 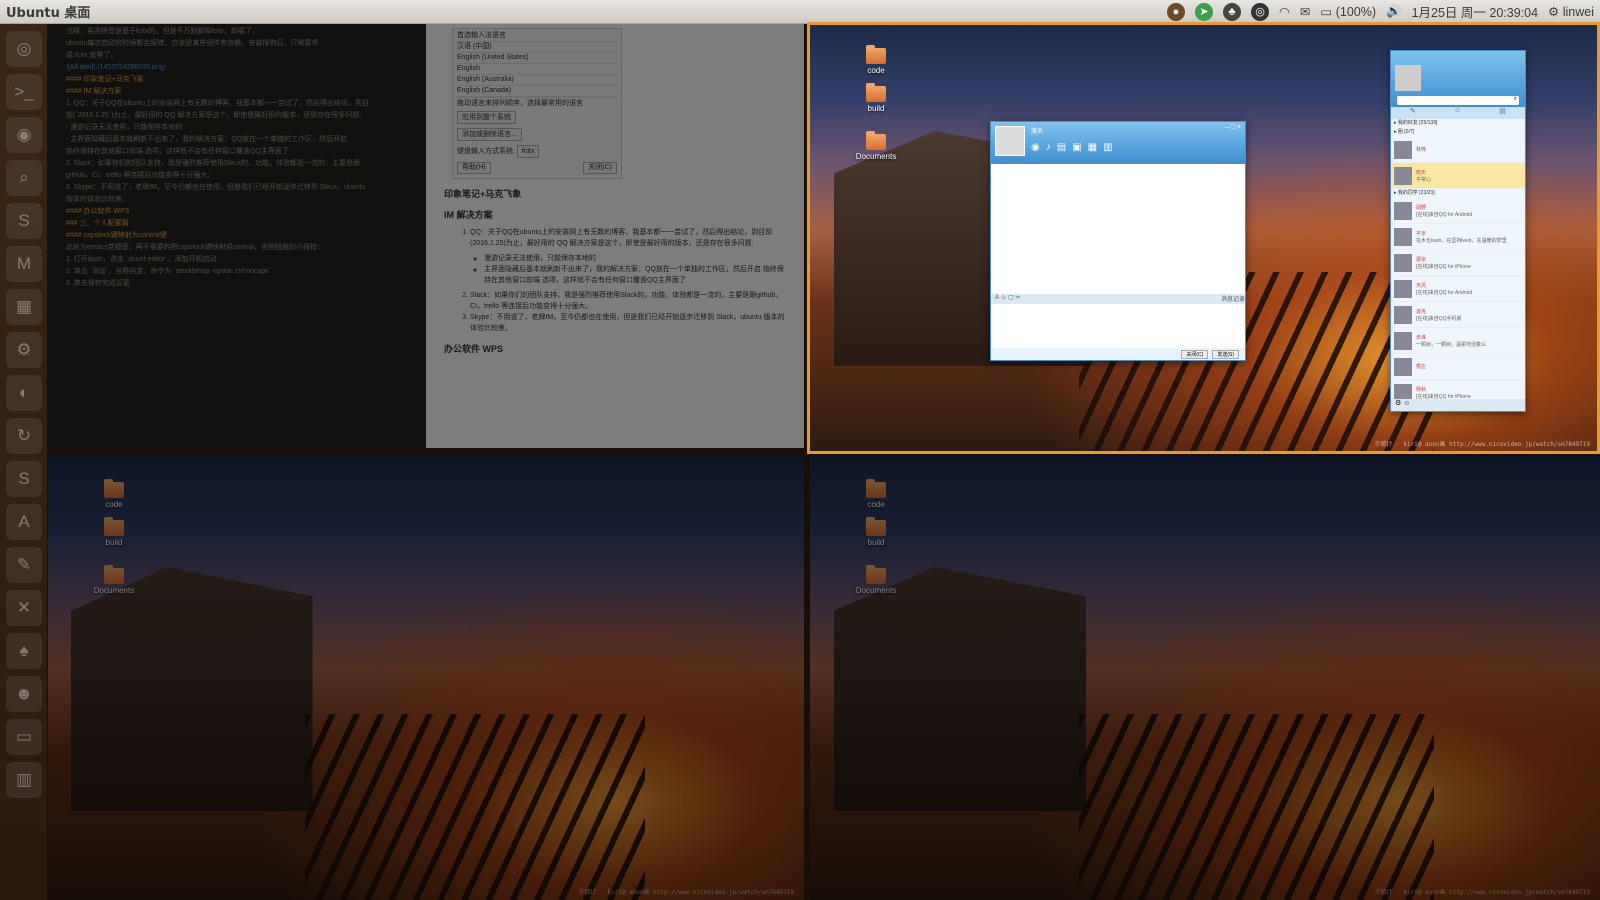 I want to click on tools-icon: ✕, so click(x=24, y=608).